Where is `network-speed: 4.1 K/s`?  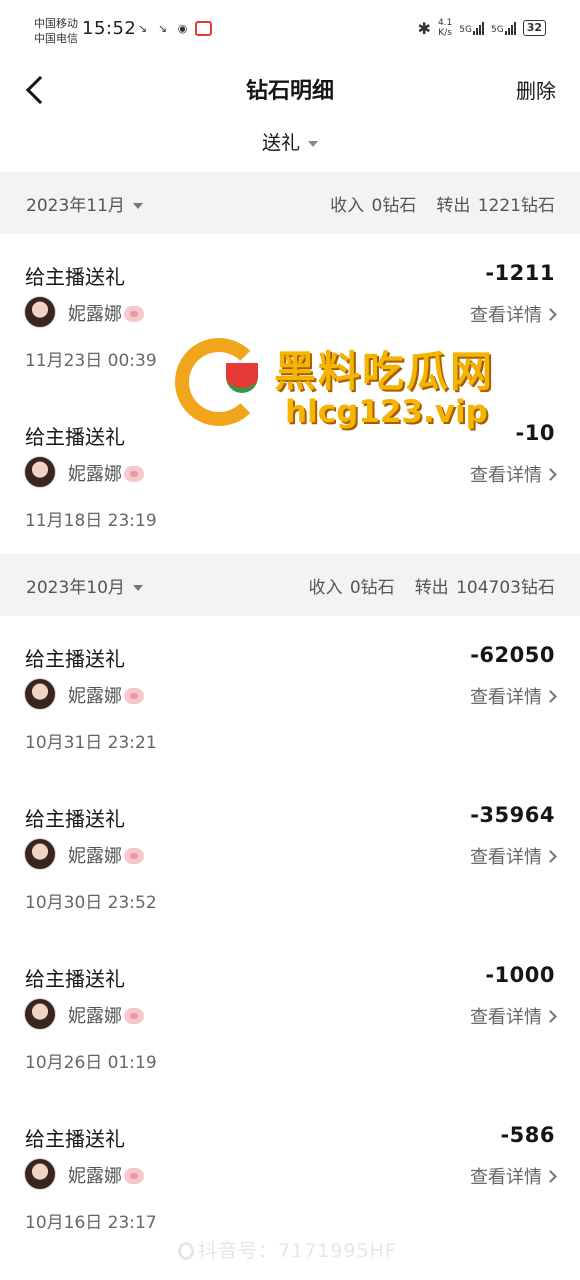
network-speed: 4.1 K/s is located at coordinates (445, 28).